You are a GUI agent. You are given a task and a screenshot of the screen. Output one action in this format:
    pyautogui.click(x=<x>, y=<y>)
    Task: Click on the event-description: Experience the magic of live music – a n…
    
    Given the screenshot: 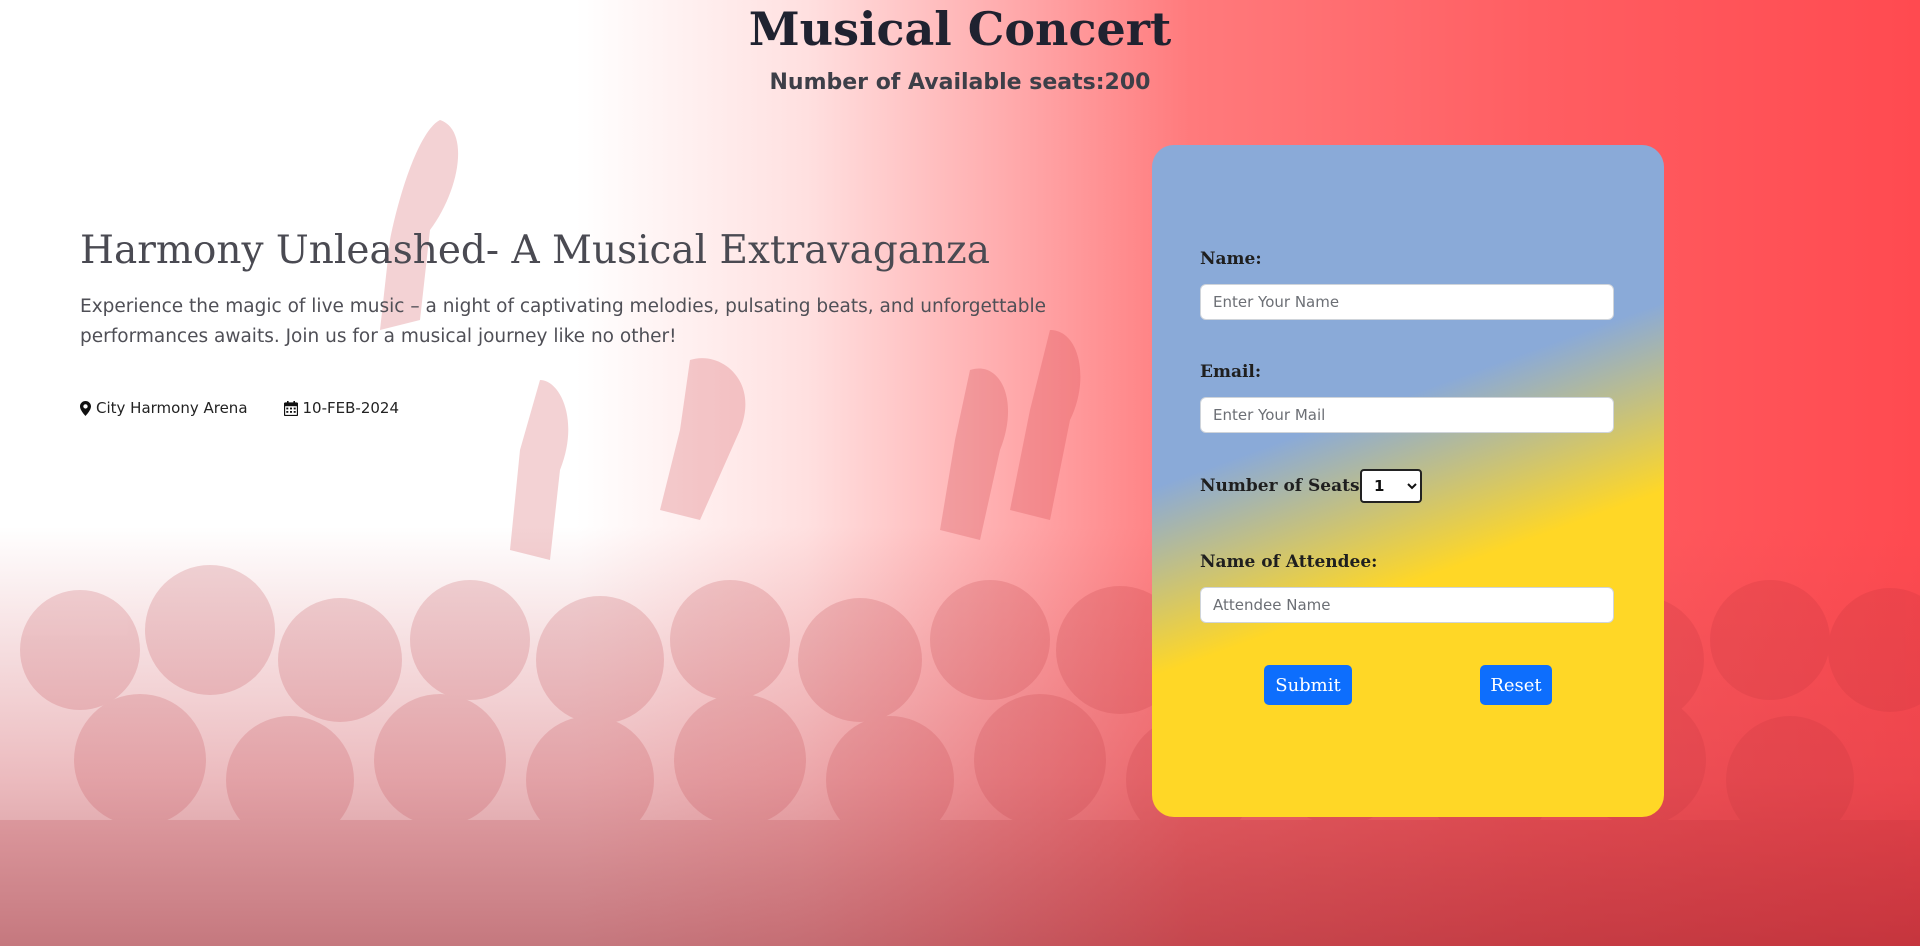 What is the action you would take?
    pyautogui.click(x=563, y=321)
    